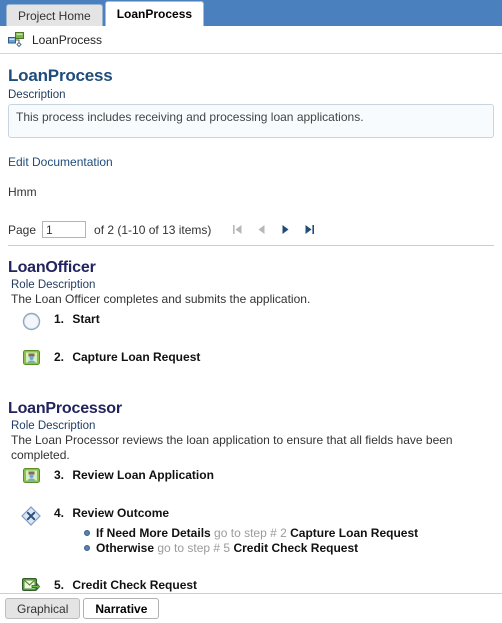  Describe the element at coordinates (31, 585) in the screenshot. I see `message-send-icon` at that location.